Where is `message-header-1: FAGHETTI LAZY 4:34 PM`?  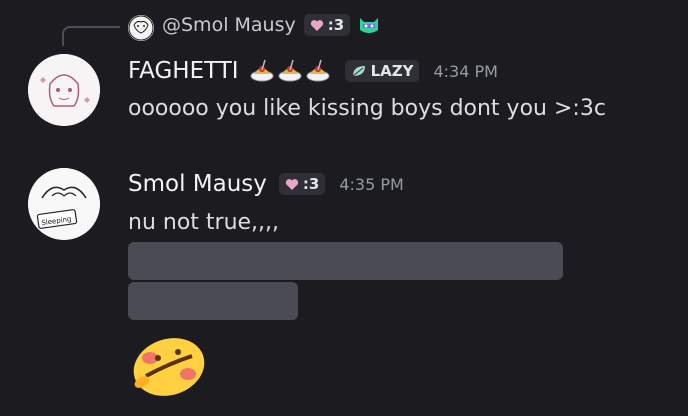 message-header-1: FAGHETTI LAZY 4:34 PM is located at coordinates (313, 71).